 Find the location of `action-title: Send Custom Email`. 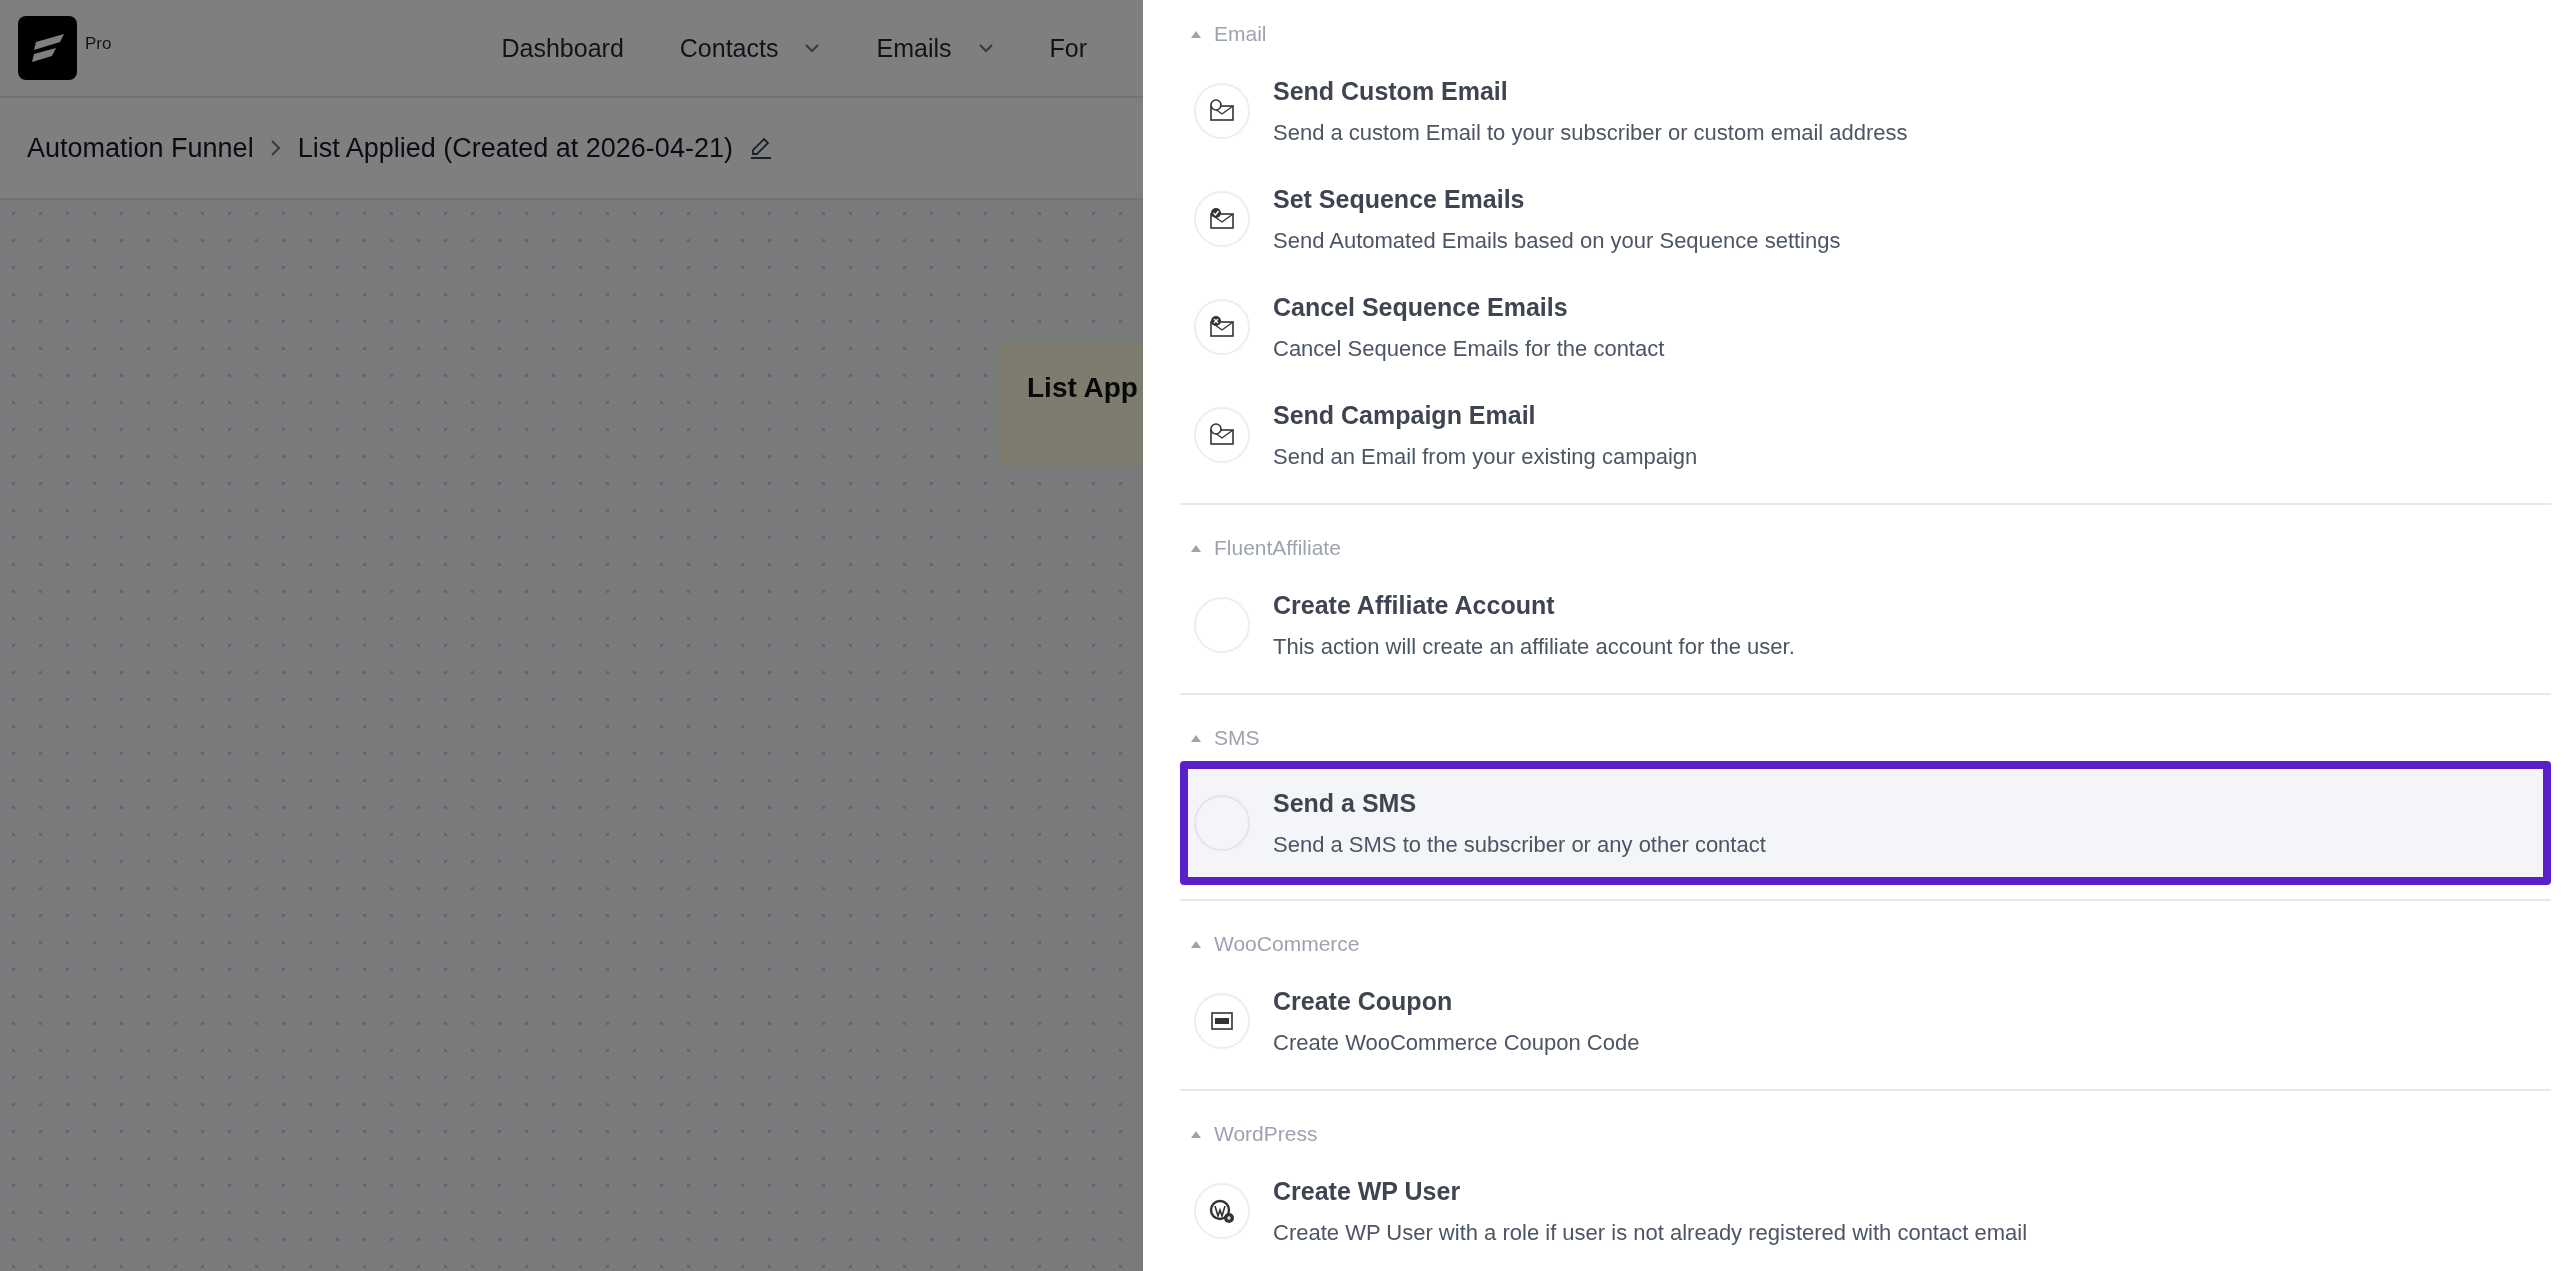

action-title: Send Custom Email is located at coordinates (1391, 91).